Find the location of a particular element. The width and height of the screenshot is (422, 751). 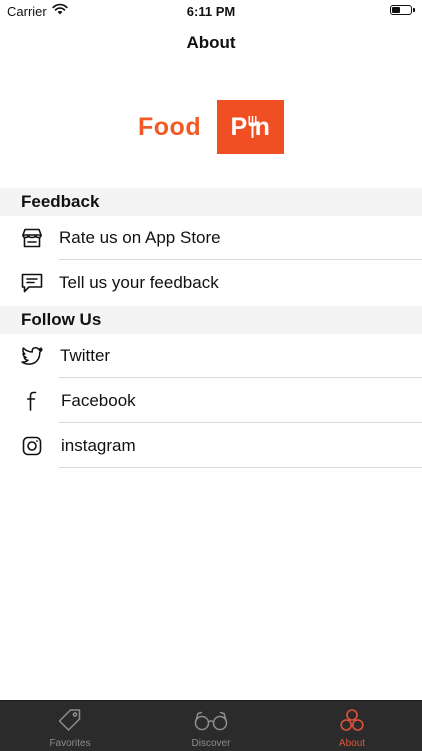

tag-icon is located at coordinates (70, 720).